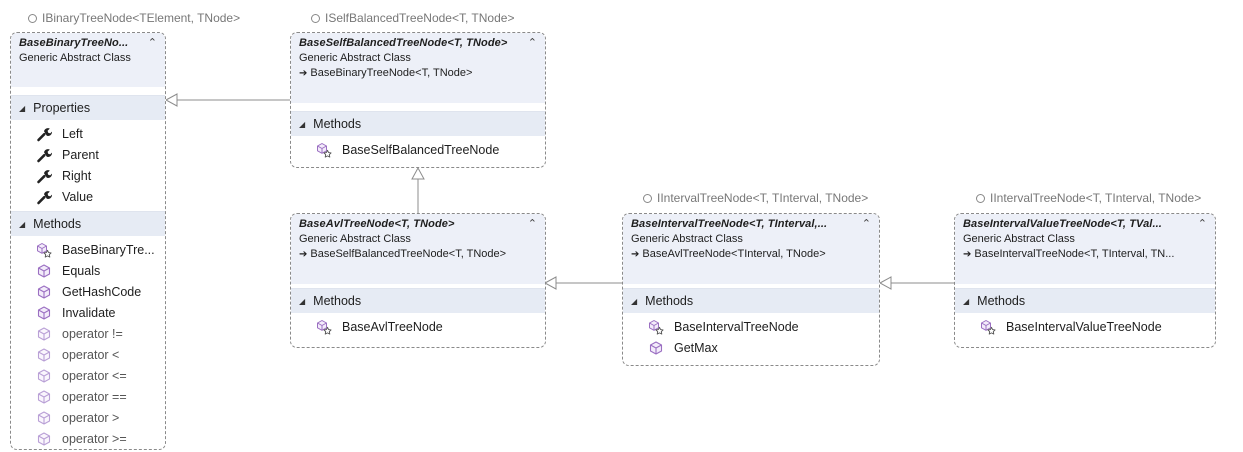 The width and height of the screenshot is (1243, 452). I want to click on methods-list: BaseIntervalTreeNode GetMax, so click(751, 337).